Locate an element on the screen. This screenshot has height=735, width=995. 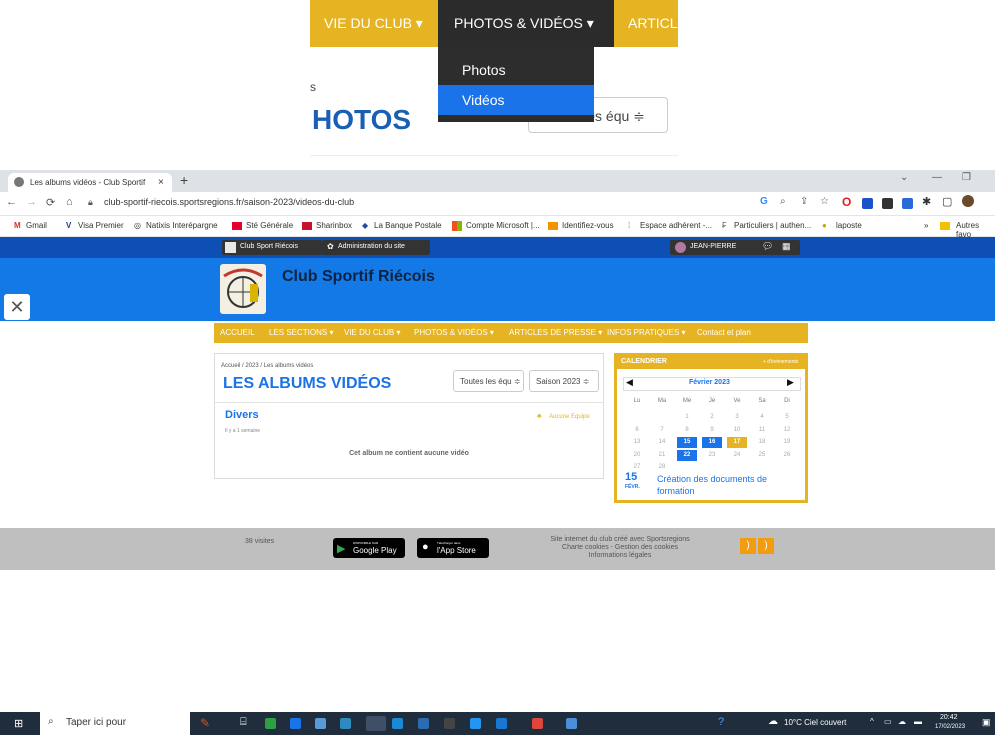
share-icon: ⇪ is located at coordinates (804, 201).